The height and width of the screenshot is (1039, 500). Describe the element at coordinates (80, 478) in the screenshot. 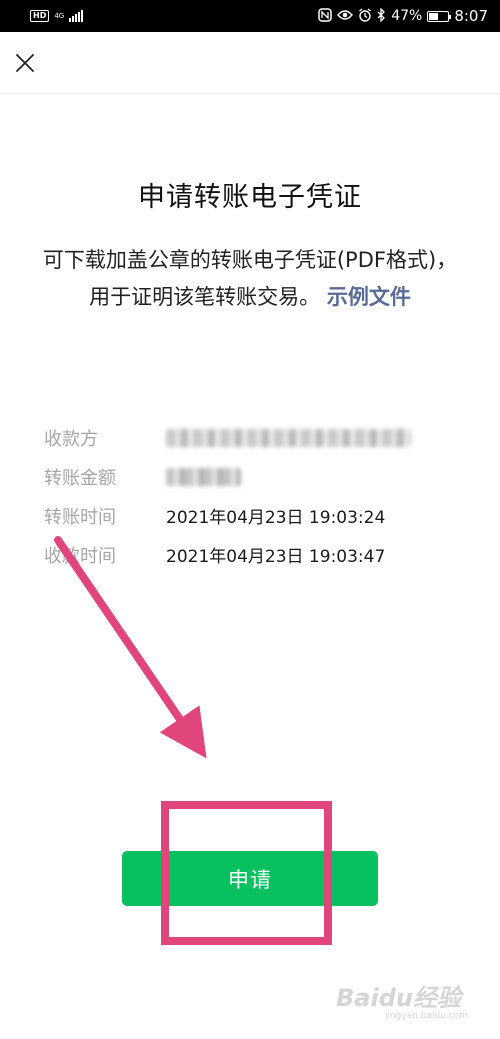

I see `amount-label: 转账金额` at that location.